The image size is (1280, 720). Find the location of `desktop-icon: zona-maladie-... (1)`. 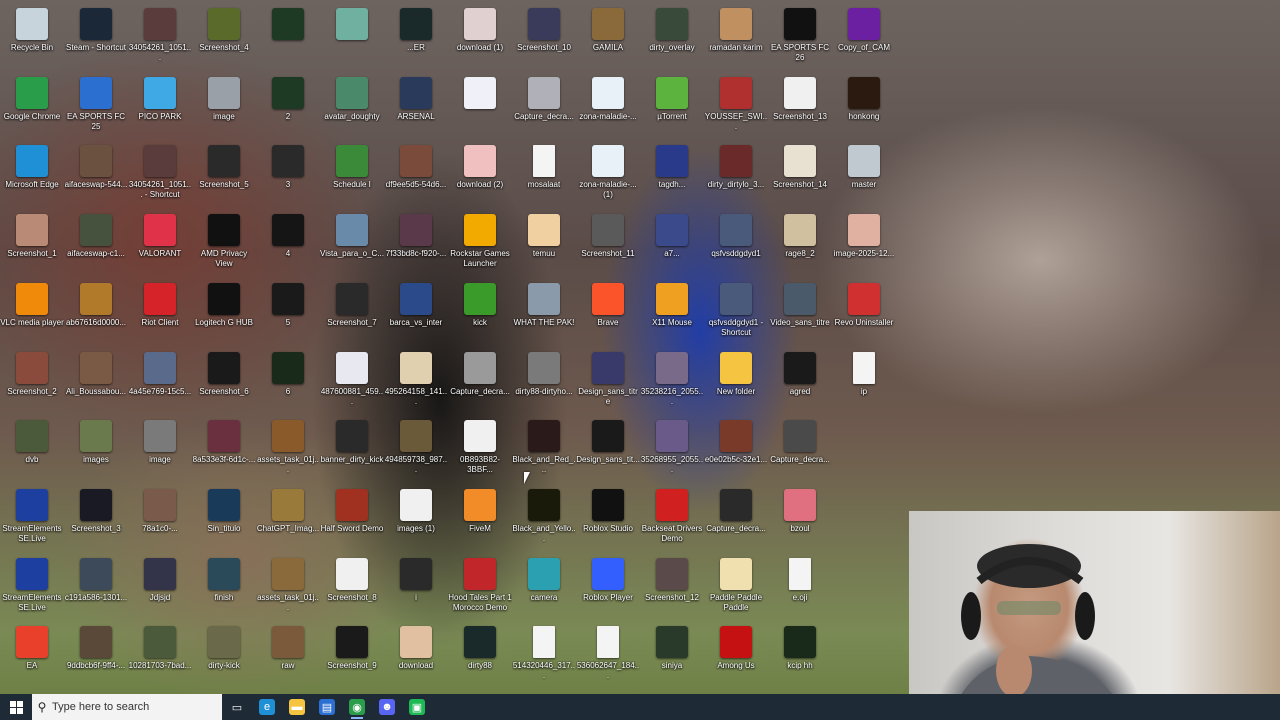

desktop-icon: zona-maladie-... (1) is located at coordinates (608, 174).